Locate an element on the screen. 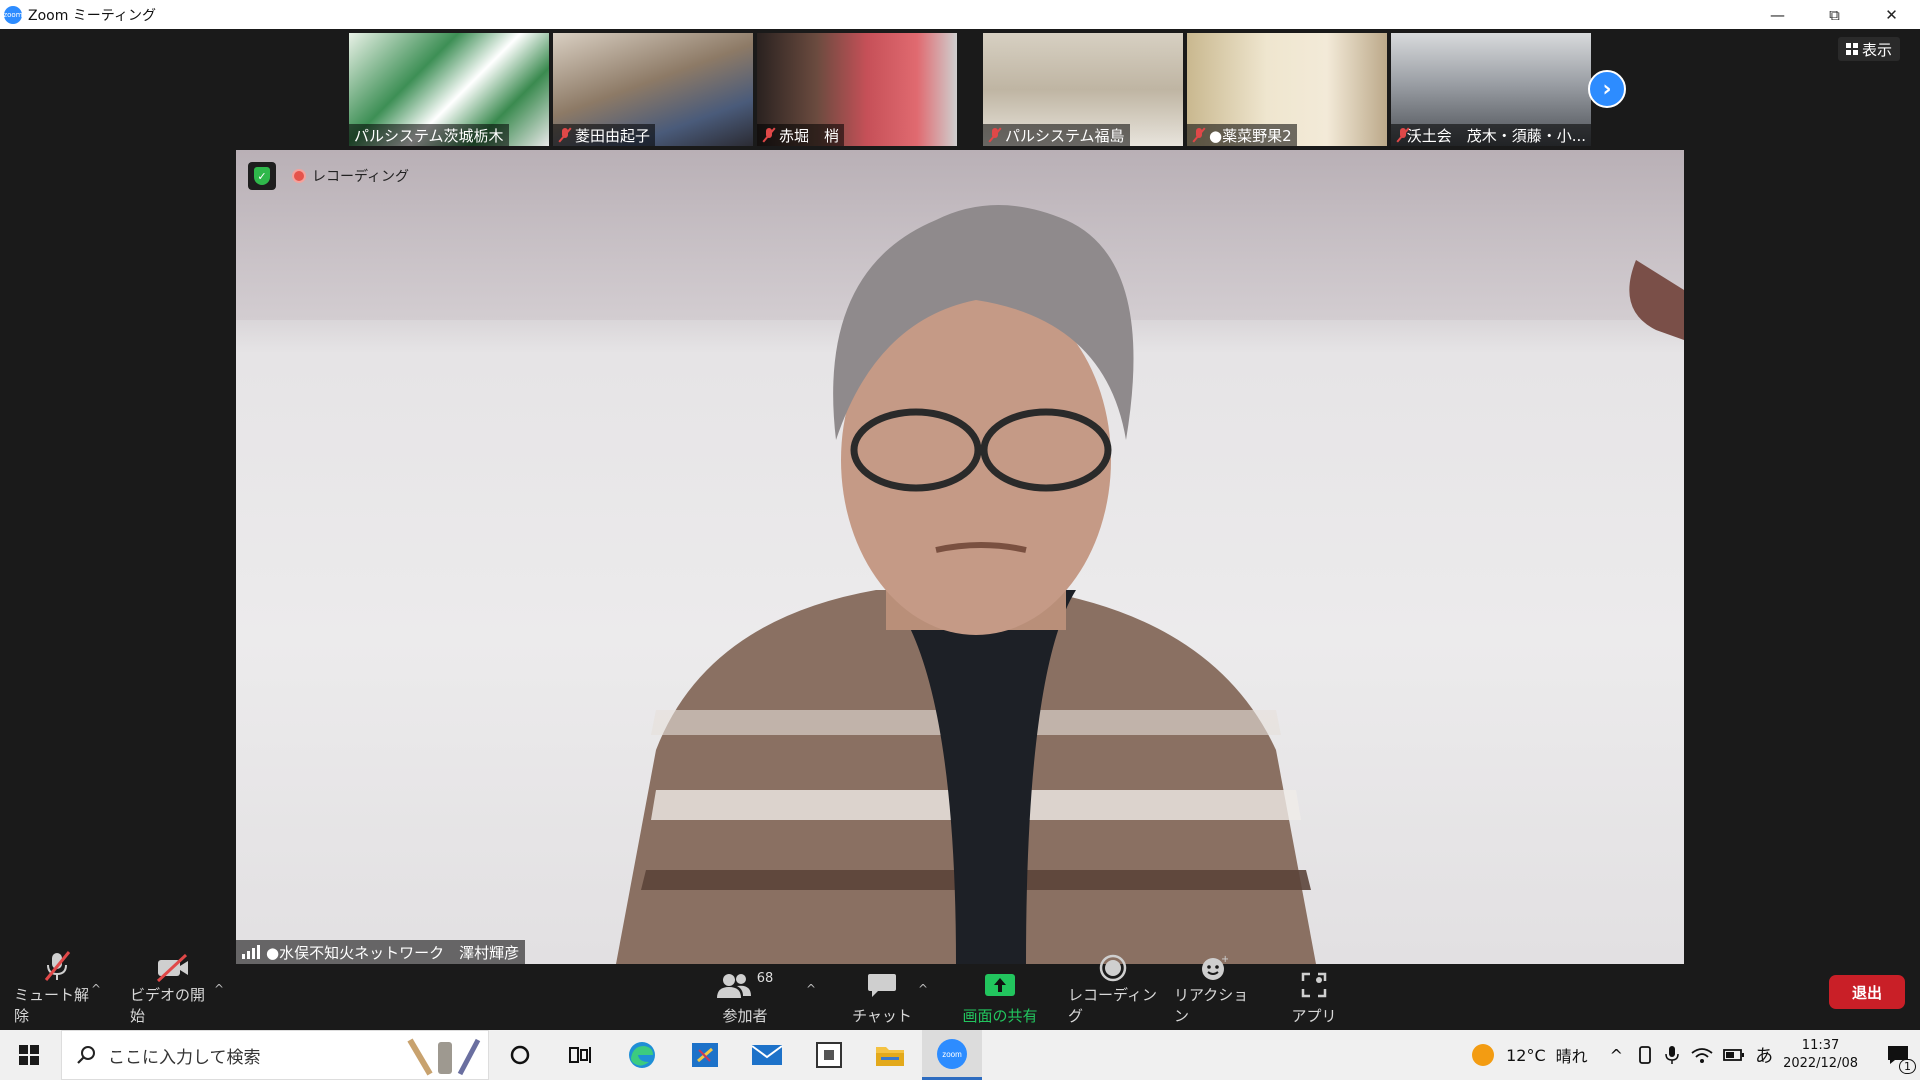 This screenshot has height=1080, width=1920. next-page-button: › is located at coordinates (1607, 89).